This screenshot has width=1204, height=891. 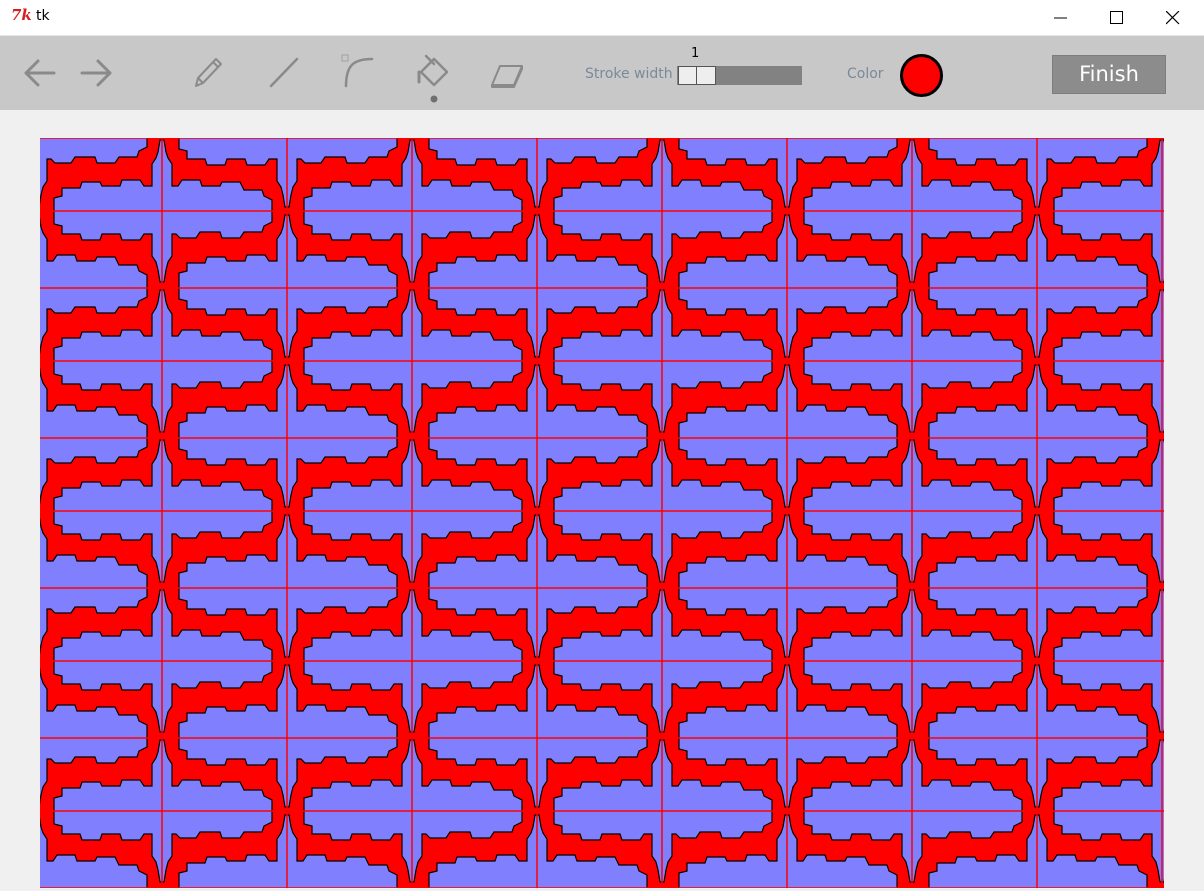 I want to click on eraser-icon, so click(x=507, y=74).